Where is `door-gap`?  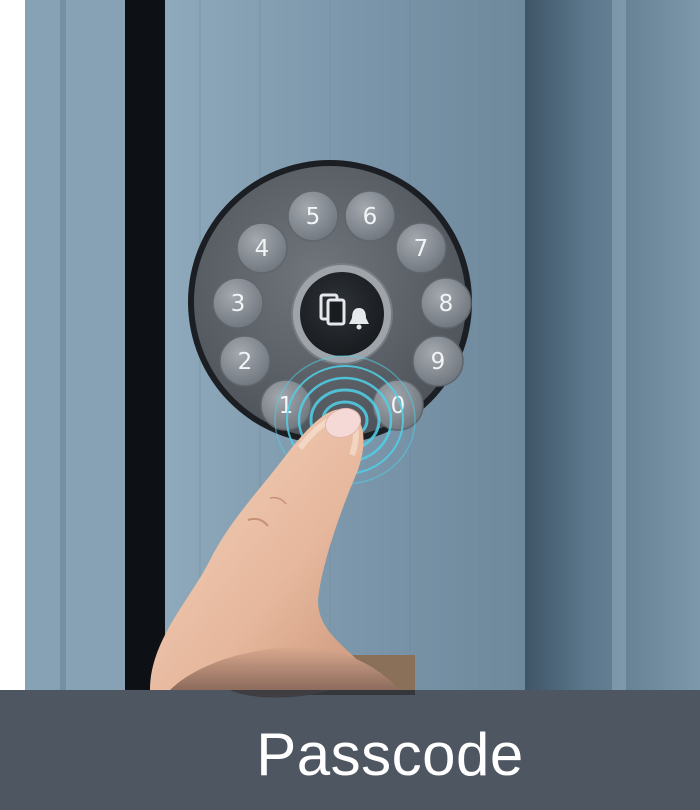
door-gap is located at coordinates (145, 345).